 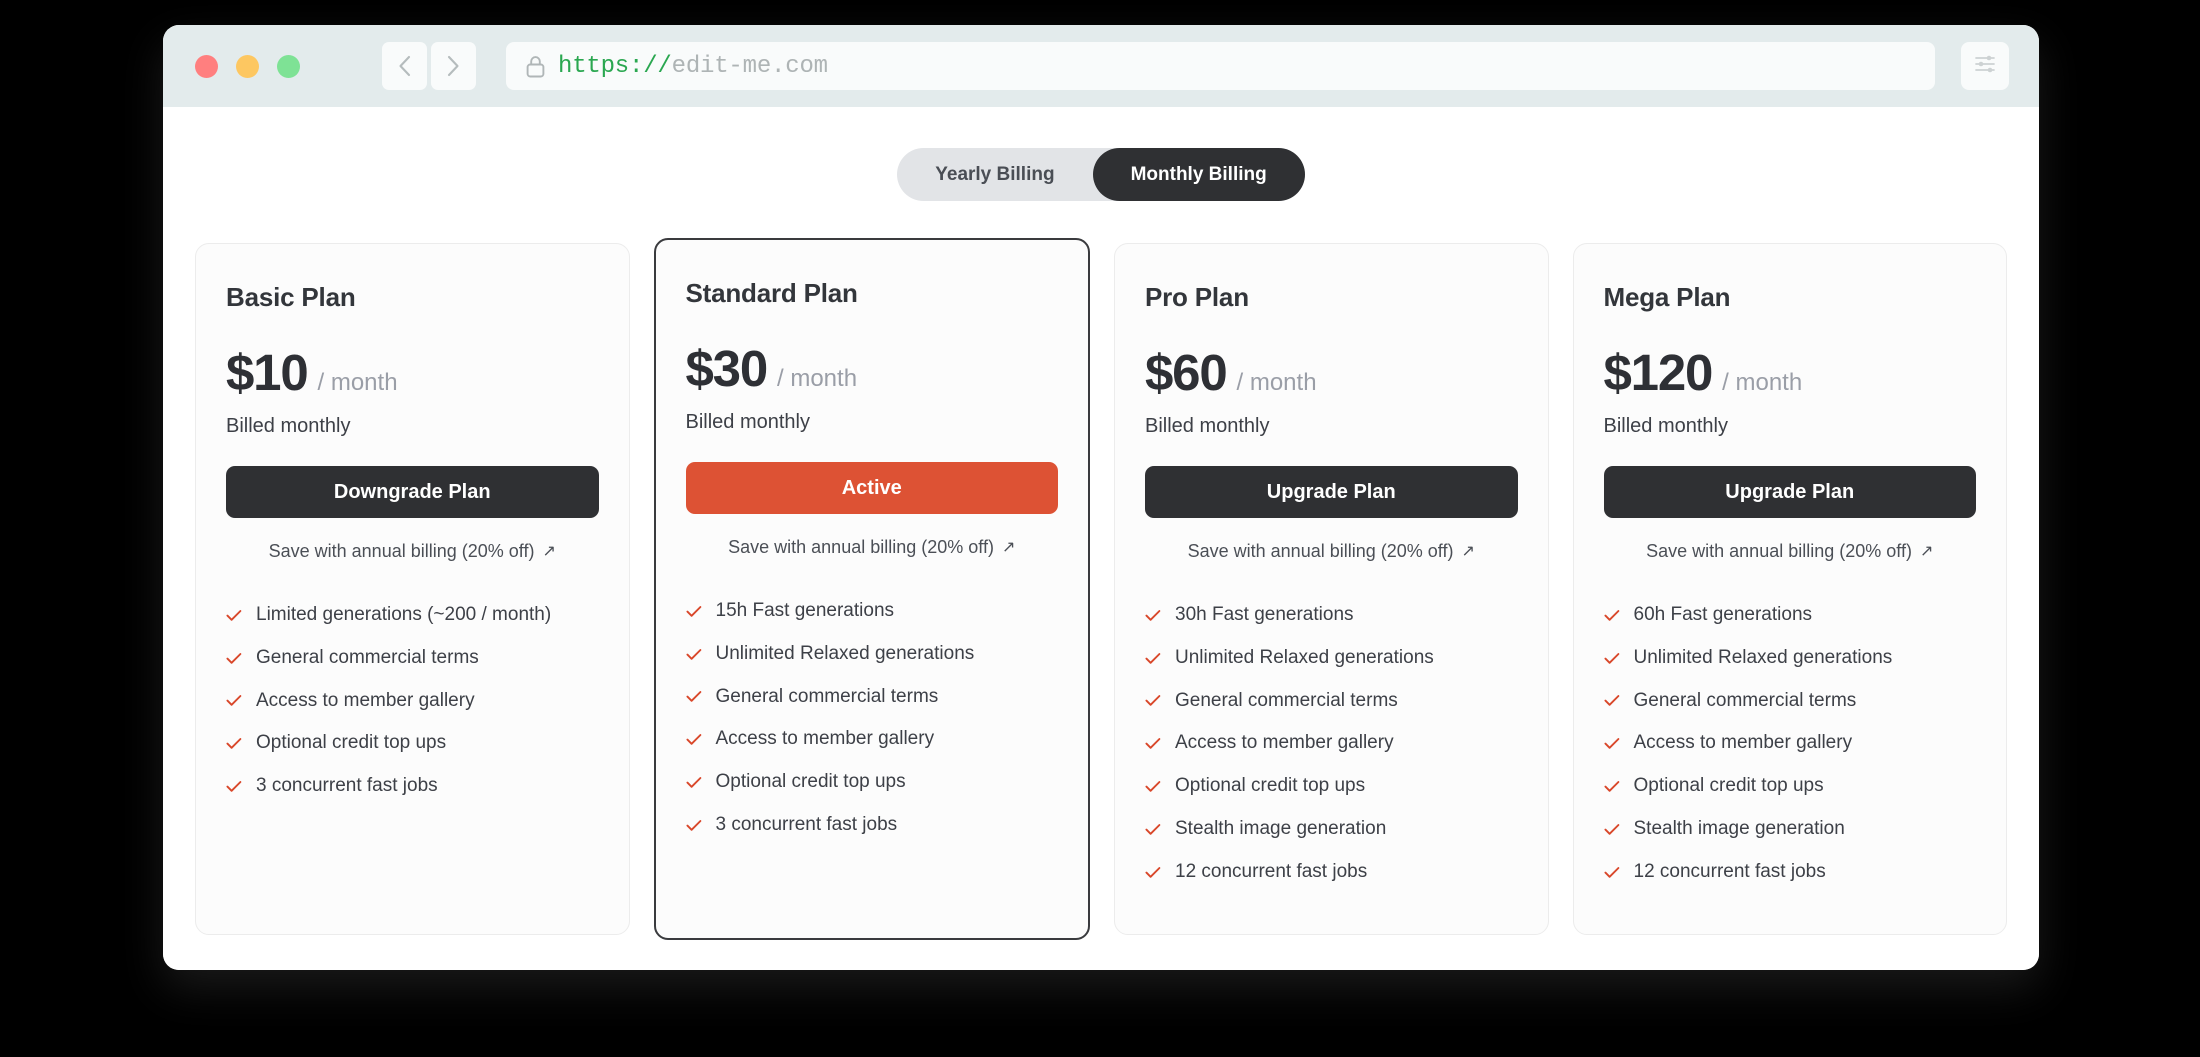 I want to click on feature-label: Limited generations (~200 / month), so click(x=404, y=614).